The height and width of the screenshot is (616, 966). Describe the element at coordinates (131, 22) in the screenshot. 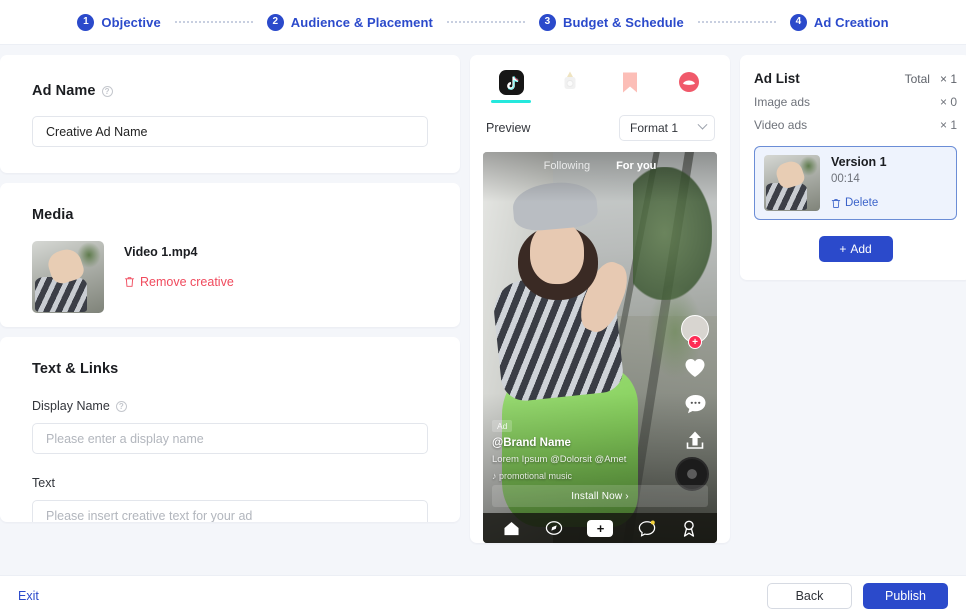

I see `step-label: Objective` at that location.